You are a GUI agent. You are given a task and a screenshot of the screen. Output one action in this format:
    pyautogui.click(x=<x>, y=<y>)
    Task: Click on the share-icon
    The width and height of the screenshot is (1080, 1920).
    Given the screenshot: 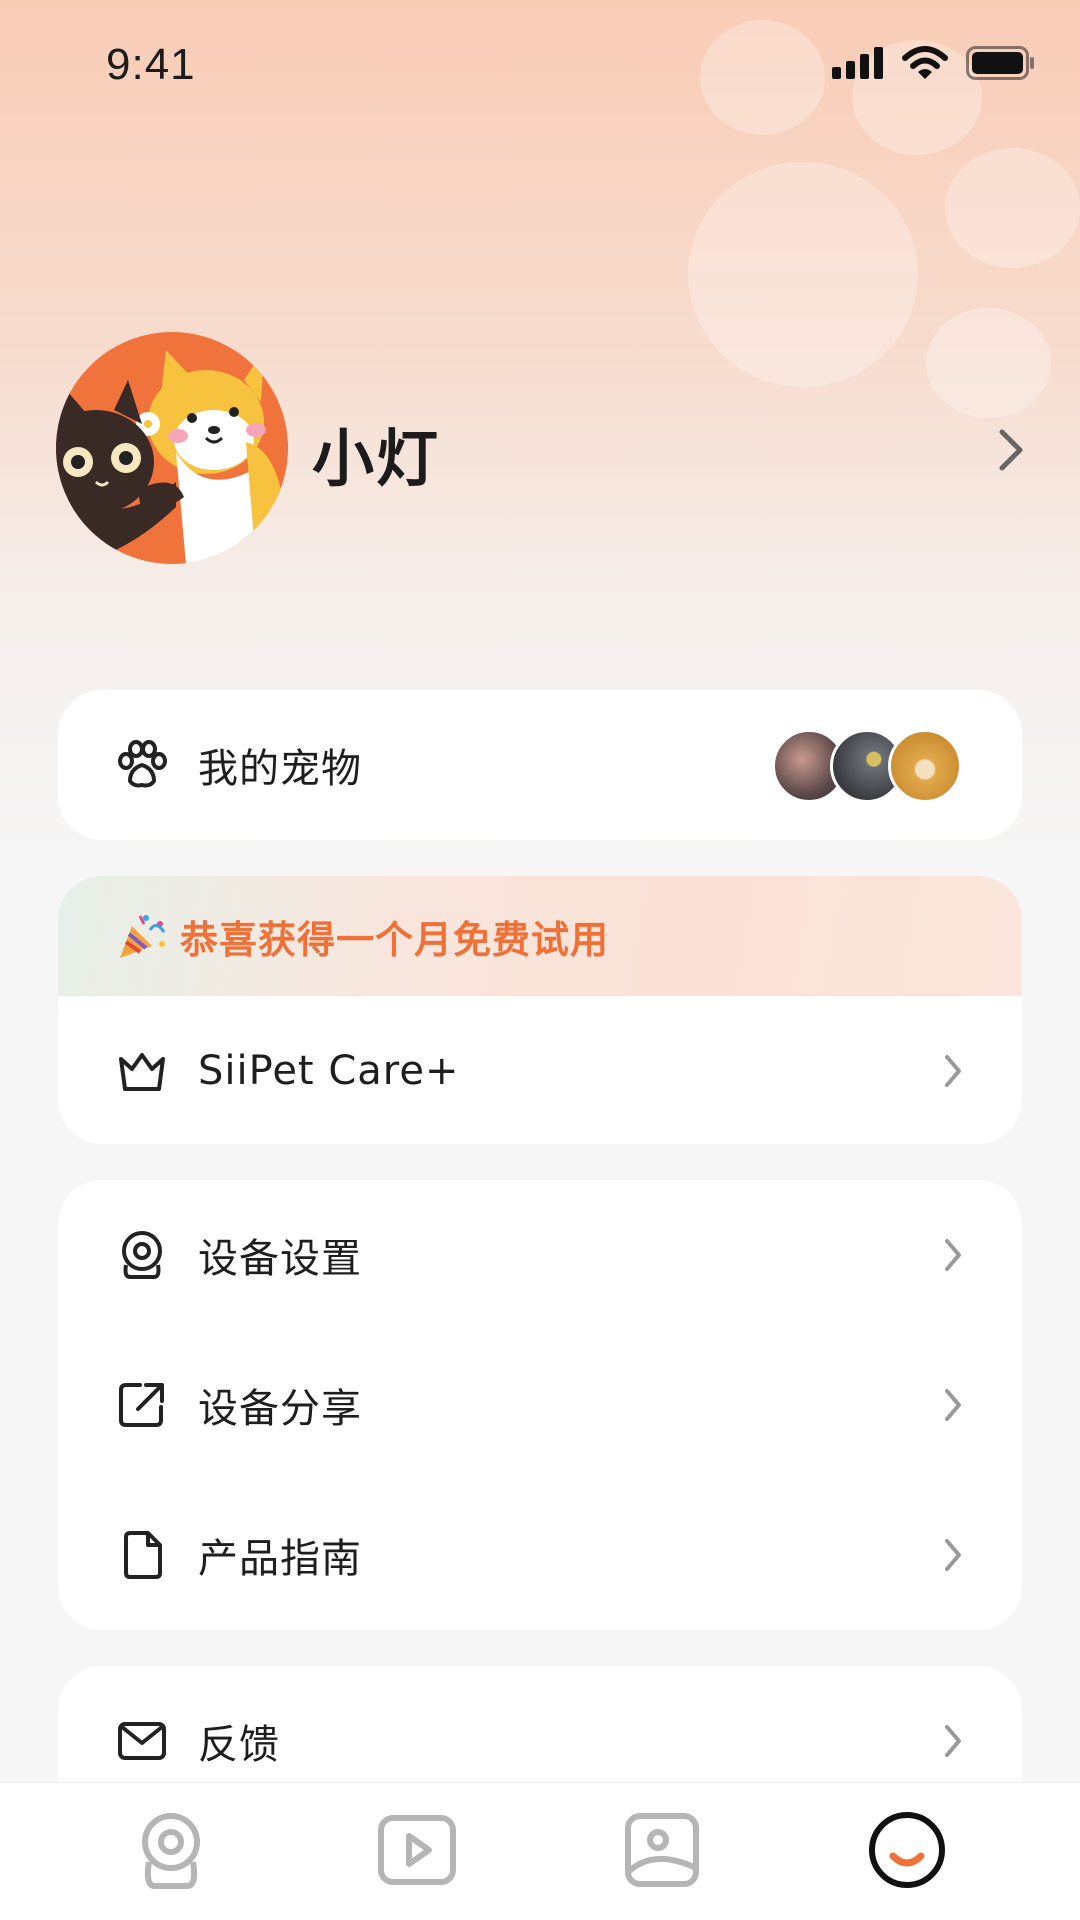 What is the action you would take?
    pyautogui.click(x=142, y=1405)
    